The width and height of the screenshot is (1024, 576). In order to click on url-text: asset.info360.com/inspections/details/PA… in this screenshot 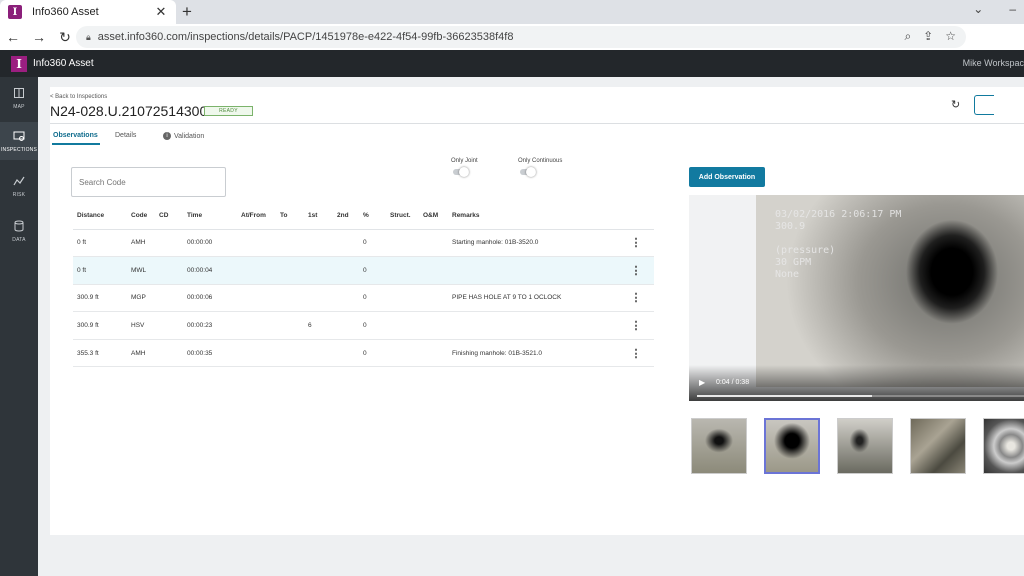, I will do `click(305, 37)`.